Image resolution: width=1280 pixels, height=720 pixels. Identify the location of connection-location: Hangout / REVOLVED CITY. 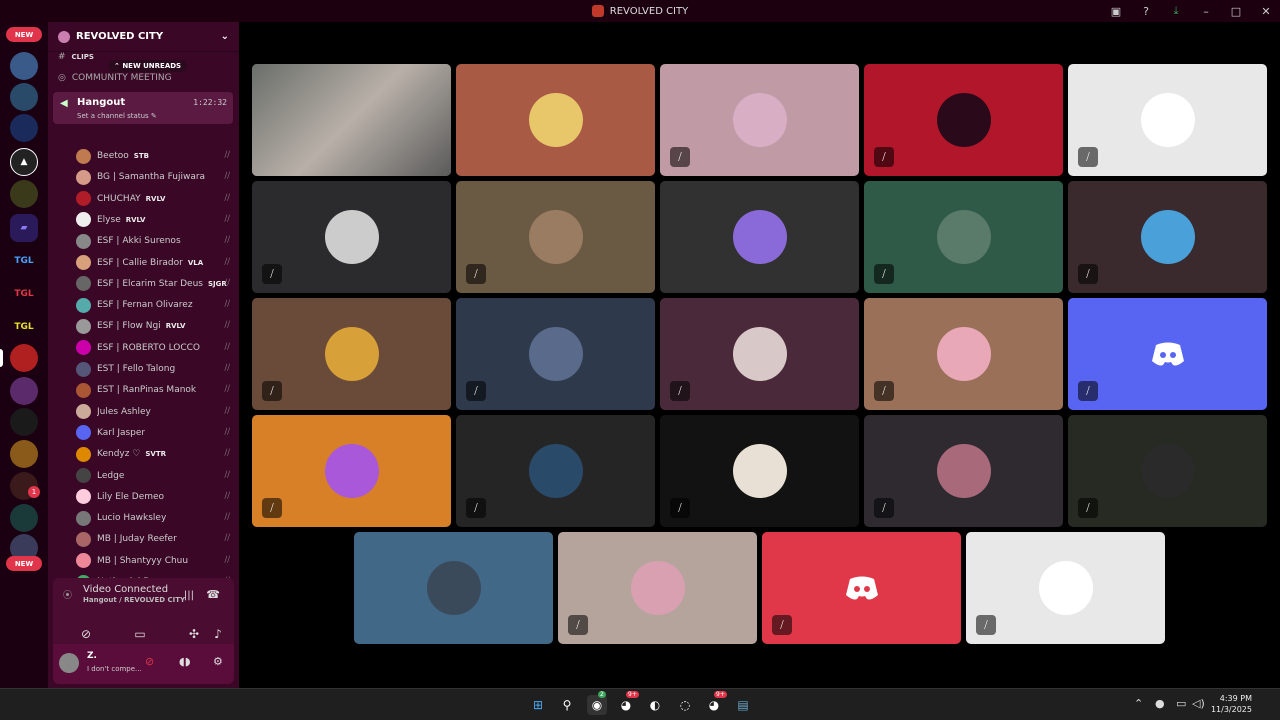
(134, 600).